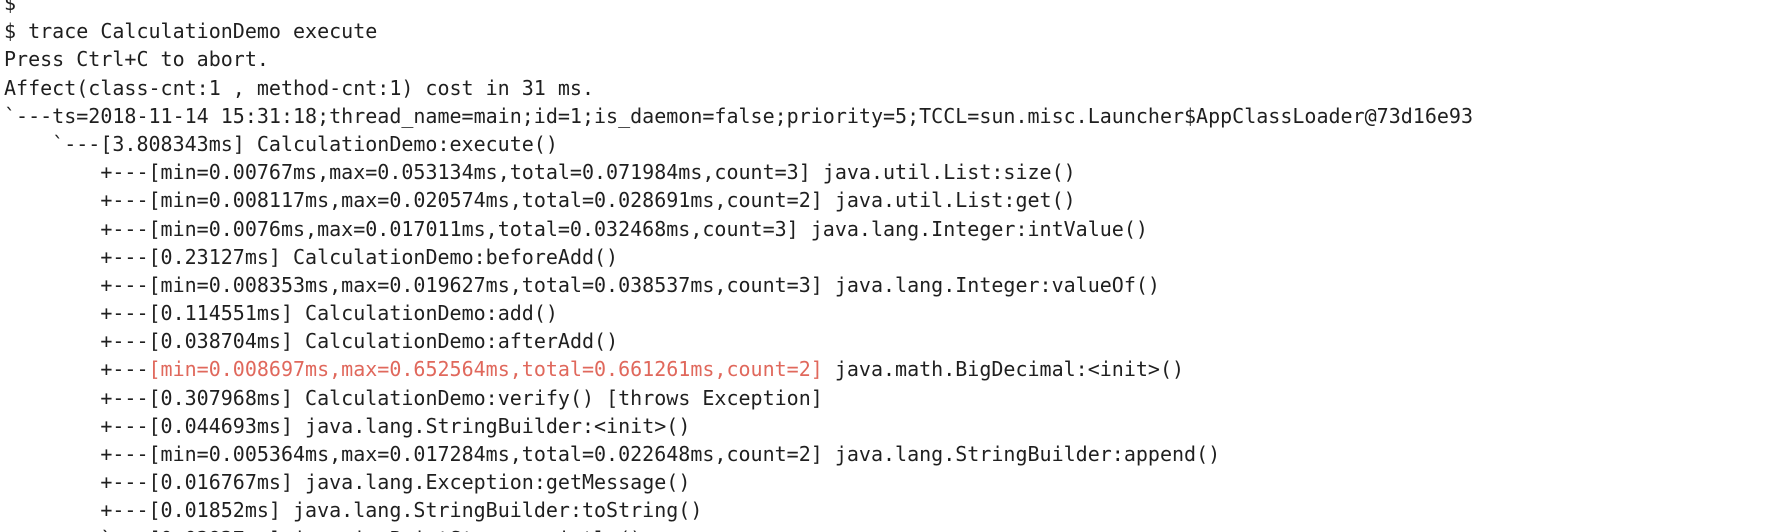 The image size is (1778, 532). I want to click on timing-value: [0.307968ms], so click(221, 397).